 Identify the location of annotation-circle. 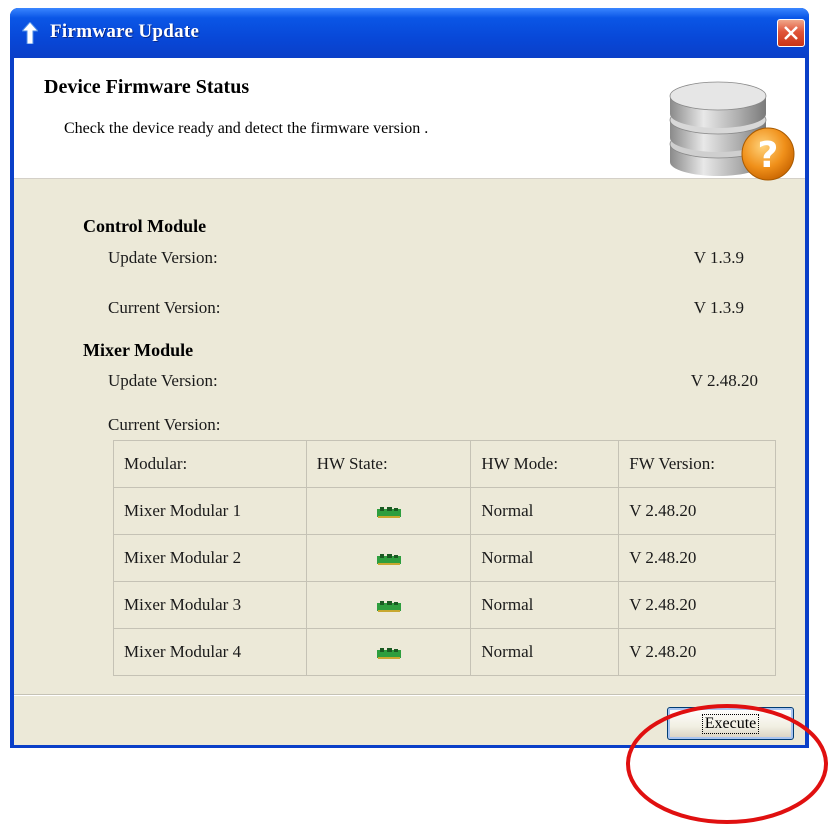
(727, 764).